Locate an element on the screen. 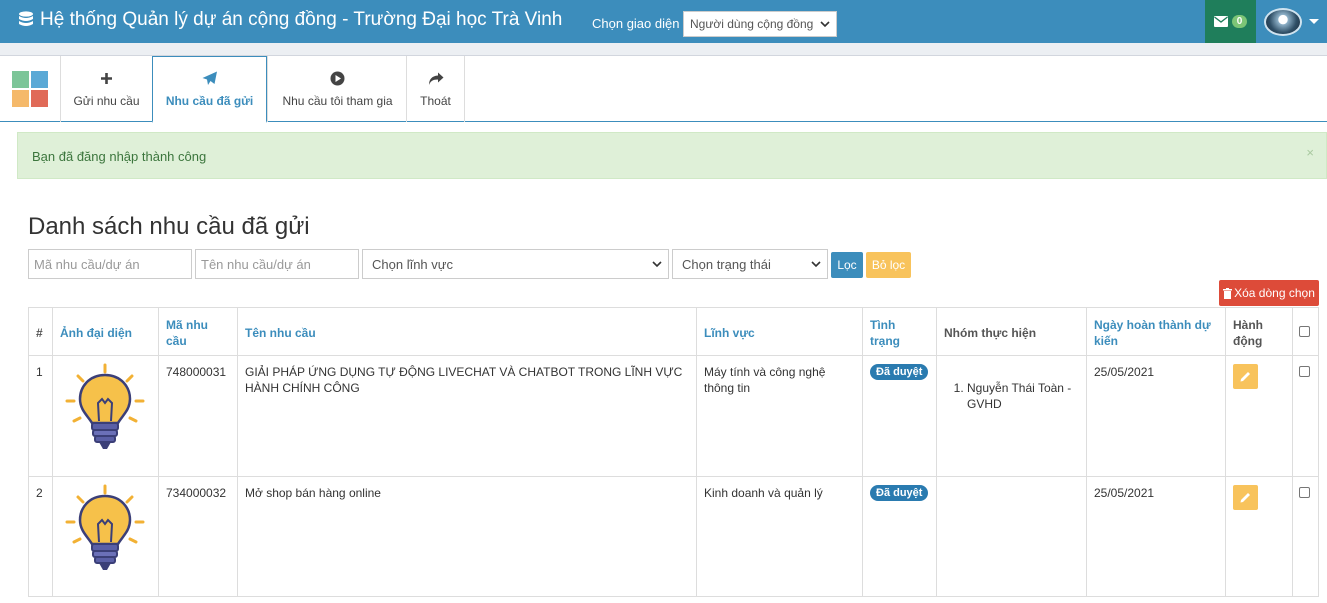  play-circle-icon is located at coordinates (337, 78).